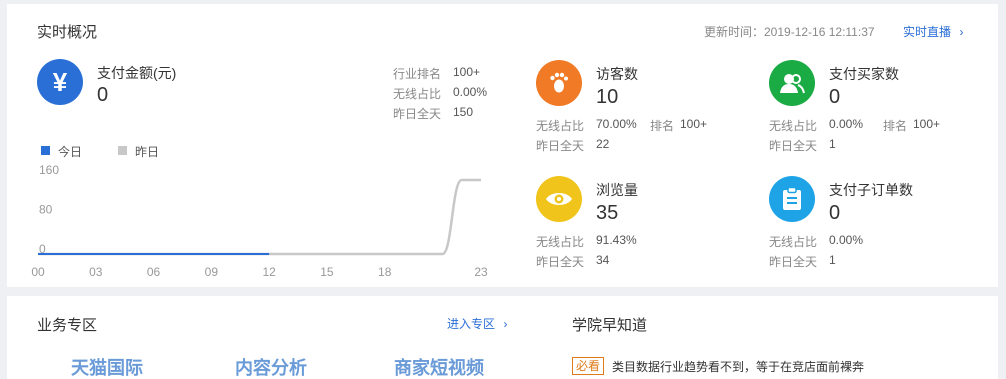 Image resolution: width=1006 pixels, height=379 pixels. Describe the element at coordinates (793, 242) in the screenshot. I see `suborders-wireless-label: 无线占比` at that location.